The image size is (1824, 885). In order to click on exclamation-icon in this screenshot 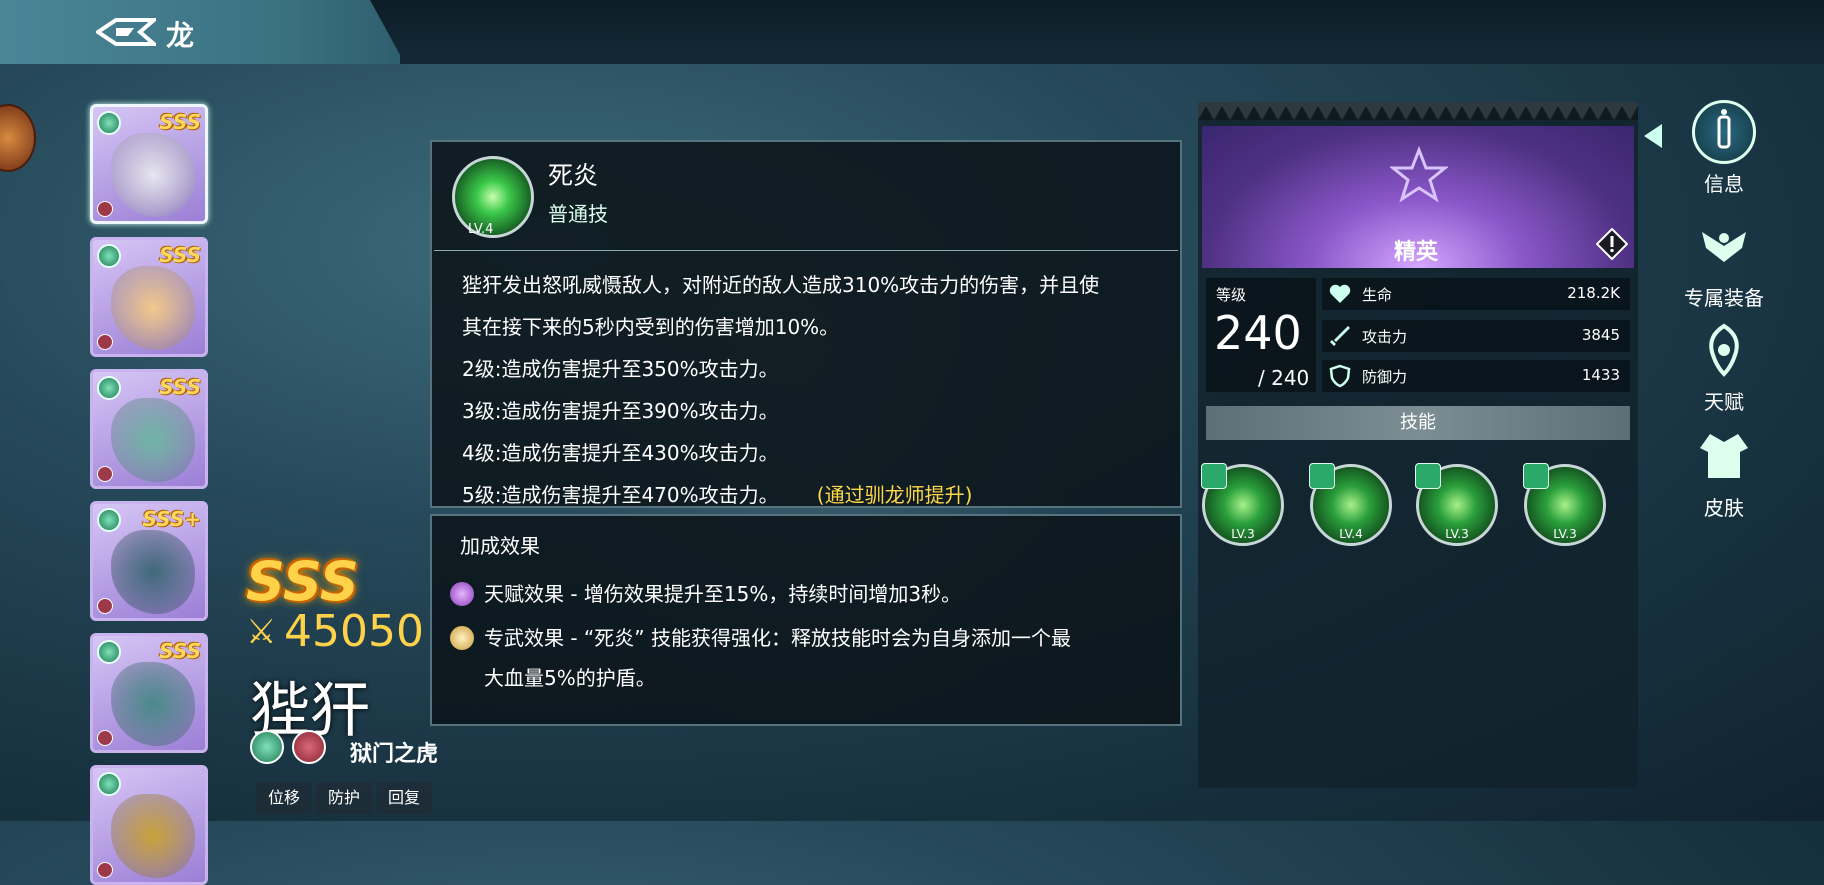, I will do `click(1612, 244)`.